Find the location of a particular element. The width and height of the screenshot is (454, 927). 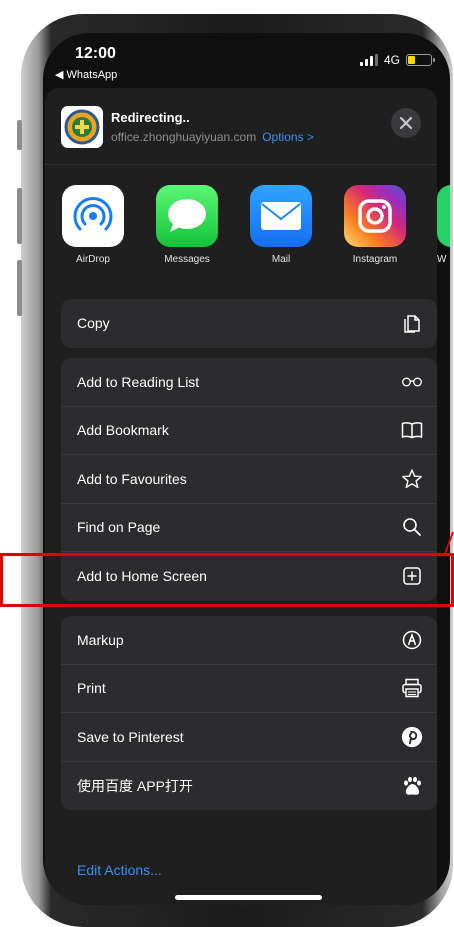

site-url-text: office.zhonghuayiyuan.com is located at coordinates (184, 137).